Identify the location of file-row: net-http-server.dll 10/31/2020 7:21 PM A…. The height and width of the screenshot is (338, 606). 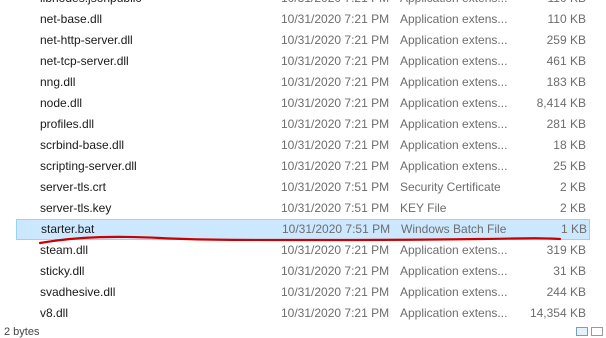
(303, 40).